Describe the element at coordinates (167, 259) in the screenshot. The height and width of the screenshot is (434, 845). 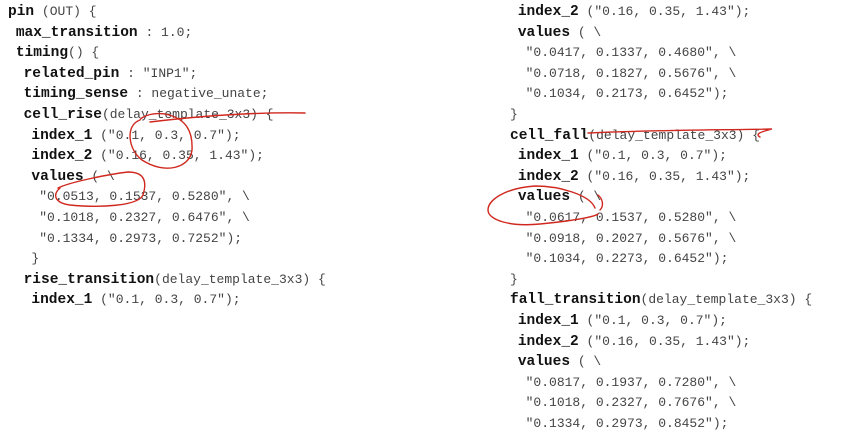
I see `code-line: }` at that location.